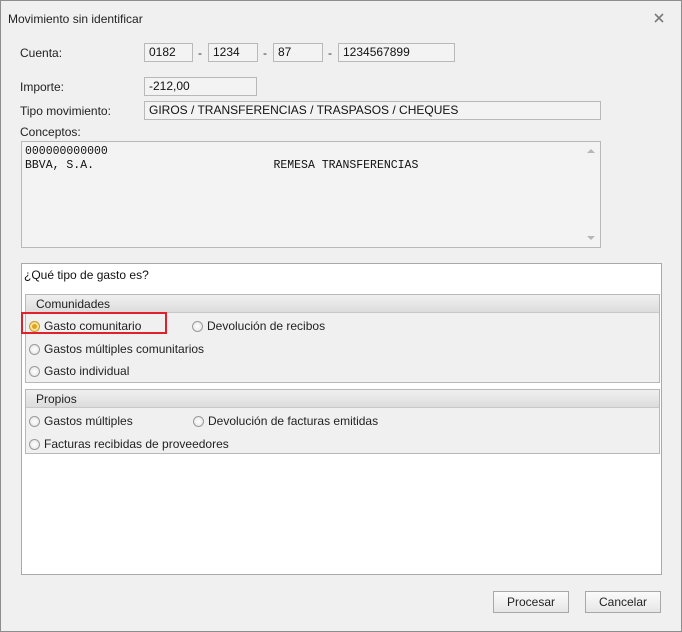 Image resolution: width=682 pixels, height=632 pixels. What do you see at coordinates (66, 151) in the screenshot?
I see `conceptos-line: 000000000000` at bounding box center [66, 151].